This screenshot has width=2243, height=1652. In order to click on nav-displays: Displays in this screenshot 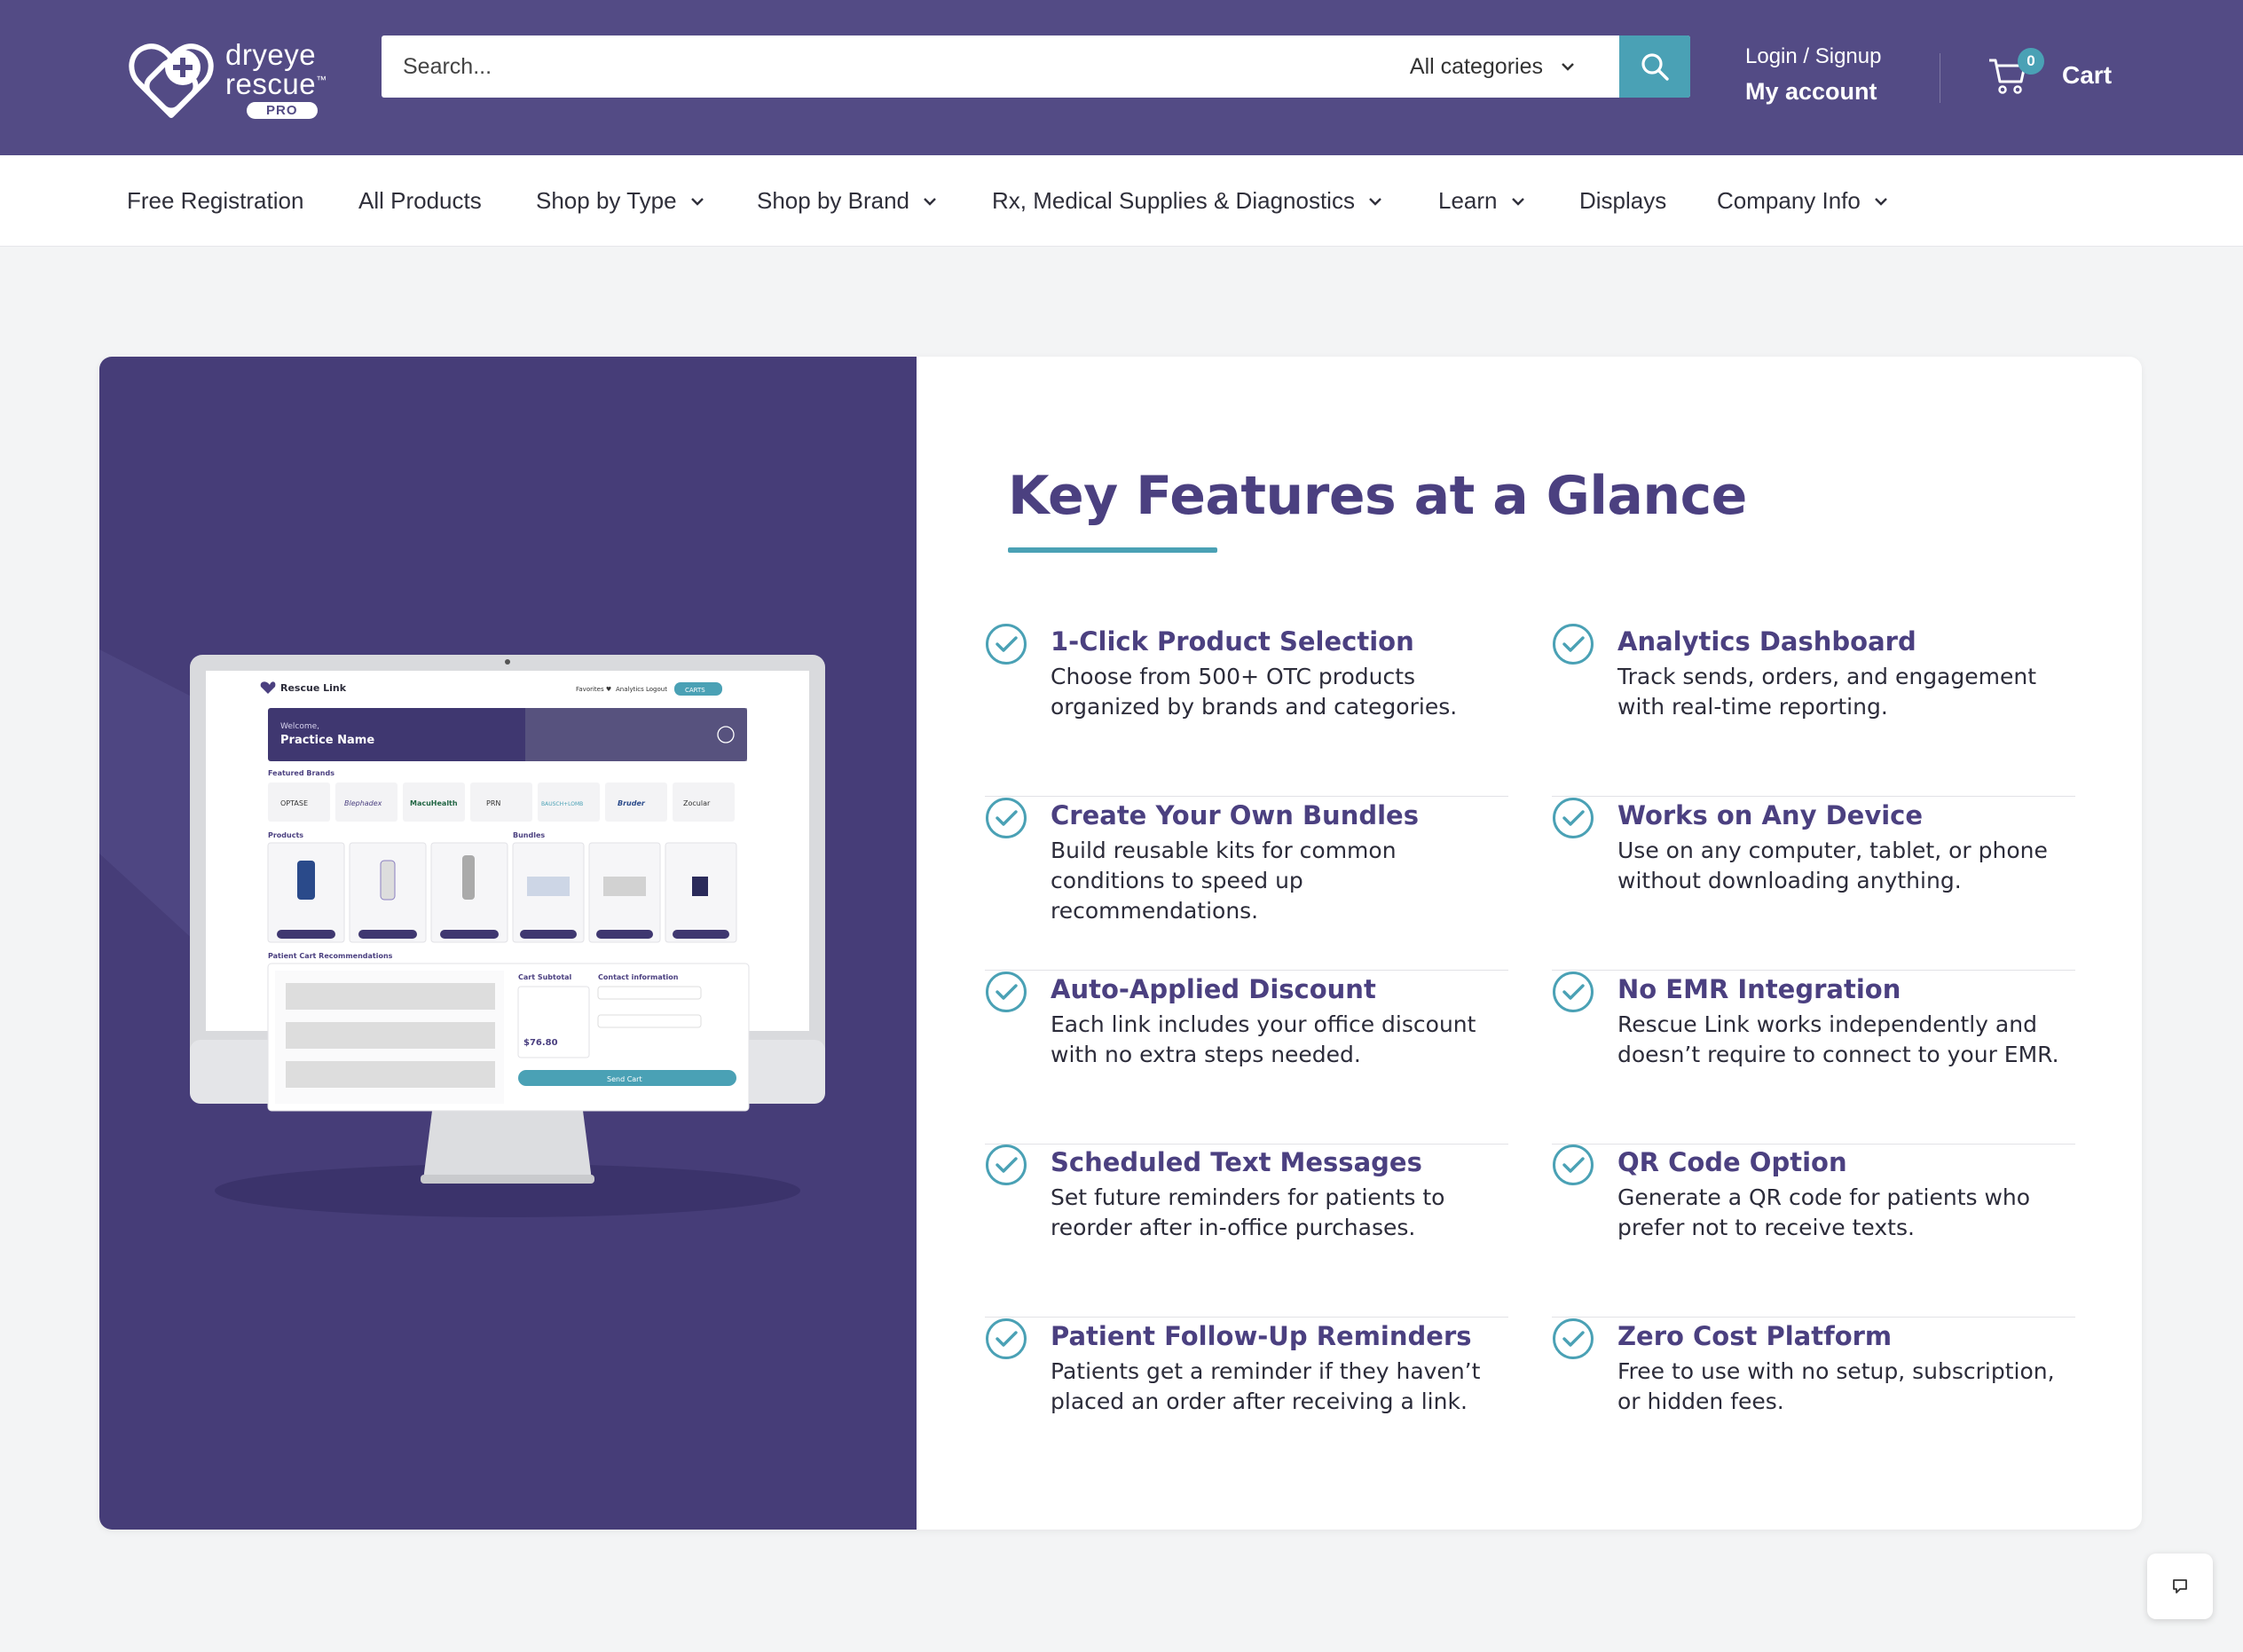, I will do `click(1622, 201)`.